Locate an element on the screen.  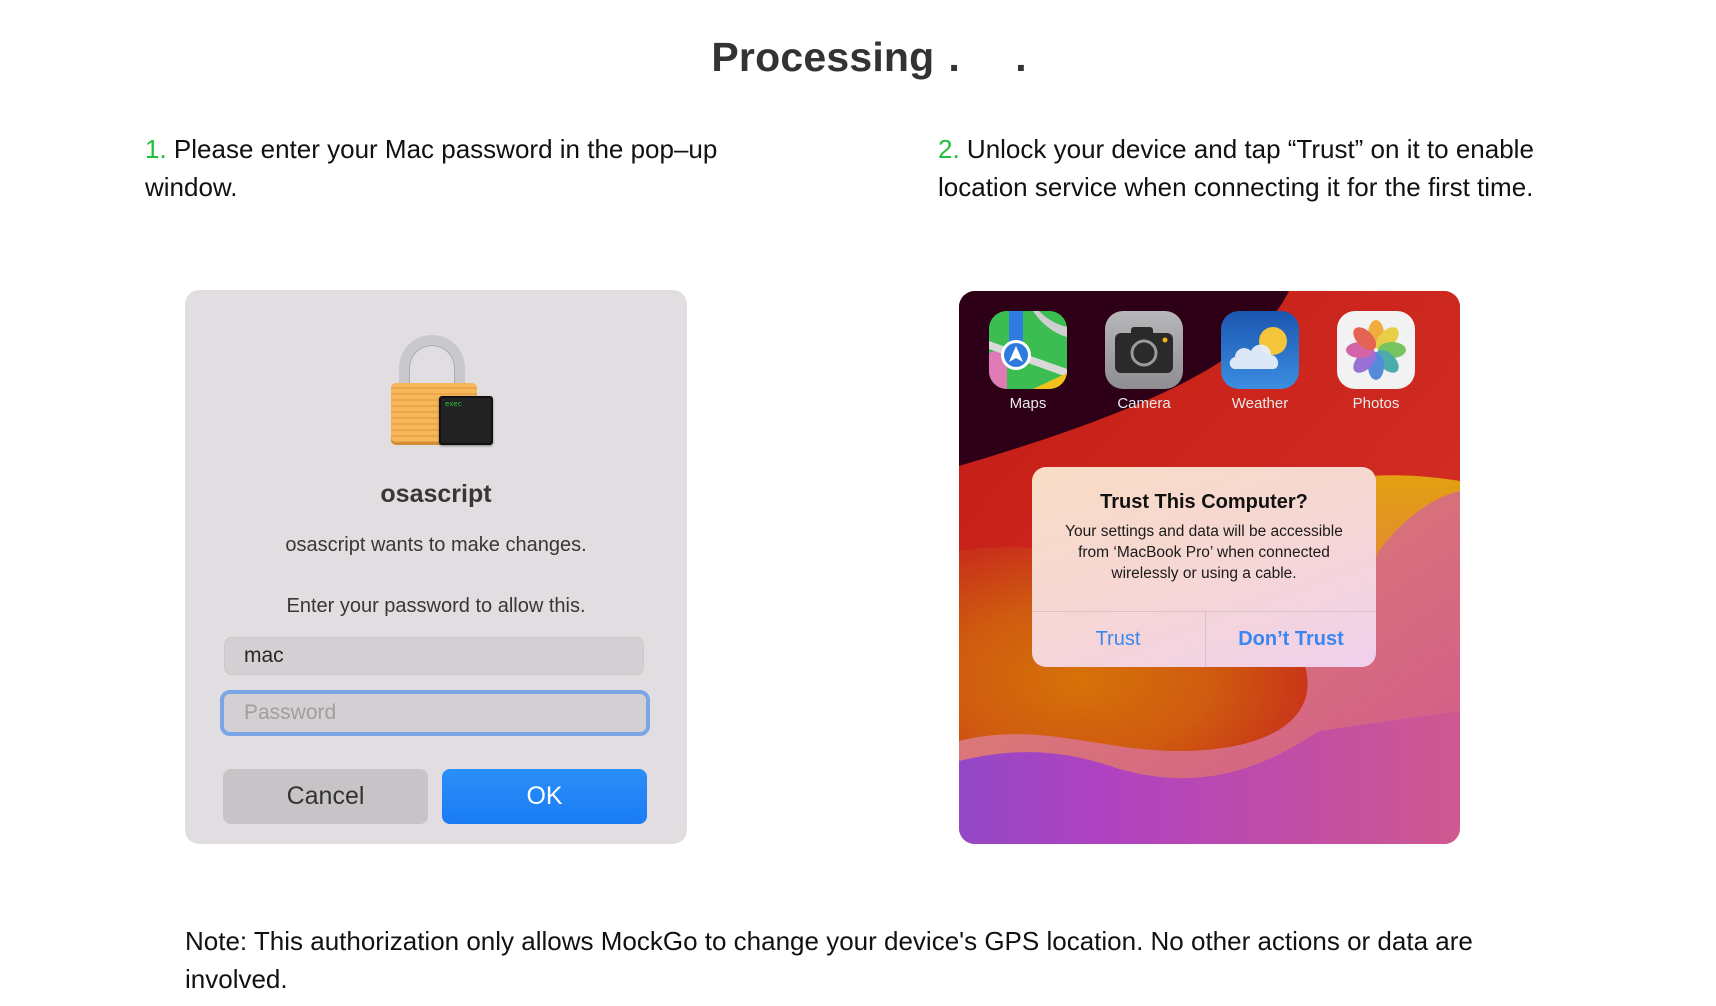
dialog-message: osascript wants to make changes. is located at coordinates (436, 545).